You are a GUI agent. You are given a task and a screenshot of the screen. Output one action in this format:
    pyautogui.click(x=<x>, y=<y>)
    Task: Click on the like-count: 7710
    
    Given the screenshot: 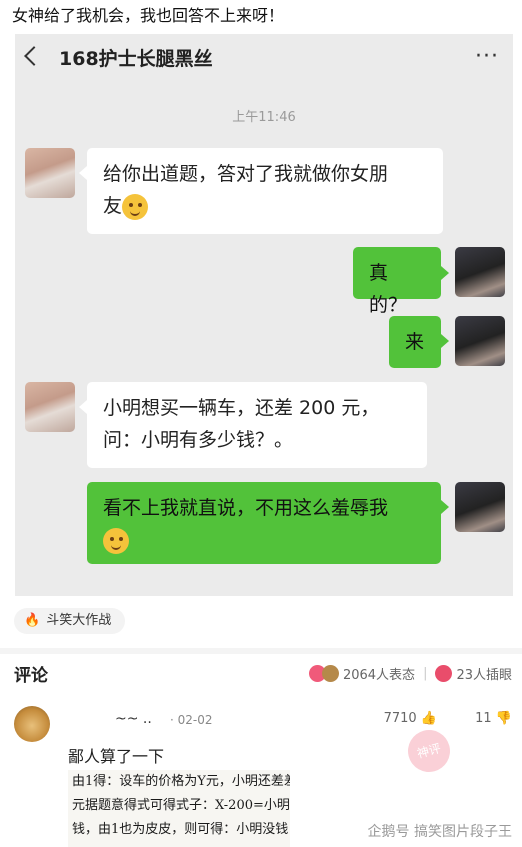 What is the action you would take?
    pyautogui.click(x=400, y=718)
    